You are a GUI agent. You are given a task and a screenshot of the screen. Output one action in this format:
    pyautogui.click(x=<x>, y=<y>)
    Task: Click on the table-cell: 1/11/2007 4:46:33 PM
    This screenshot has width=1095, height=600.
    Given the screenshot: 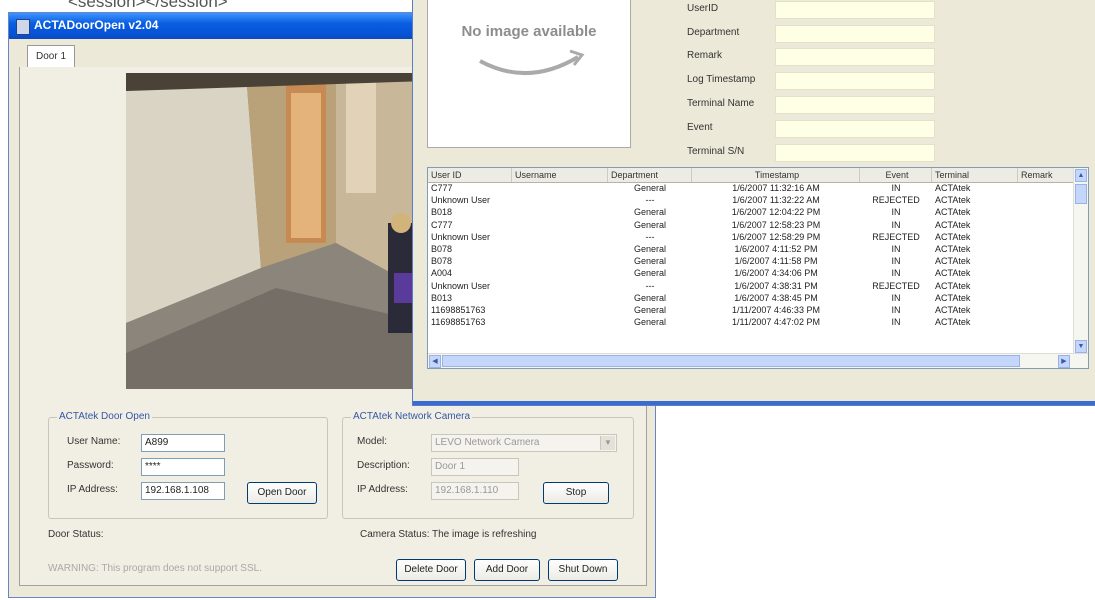 What is the action you would take?
    pyautogui.click(x=776, y=310)
    